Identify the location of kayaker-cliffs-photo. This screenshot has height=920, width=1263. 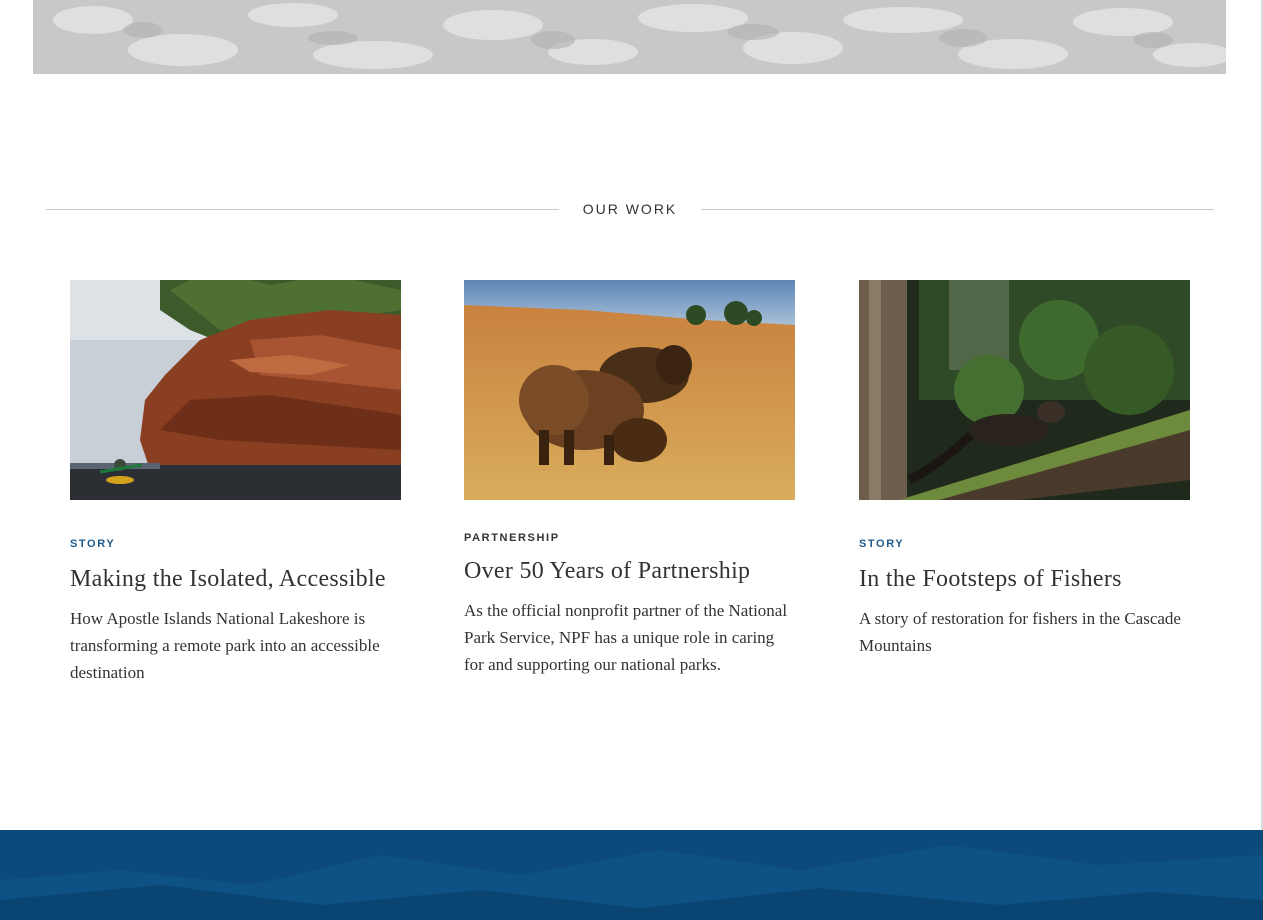
(235, 390).